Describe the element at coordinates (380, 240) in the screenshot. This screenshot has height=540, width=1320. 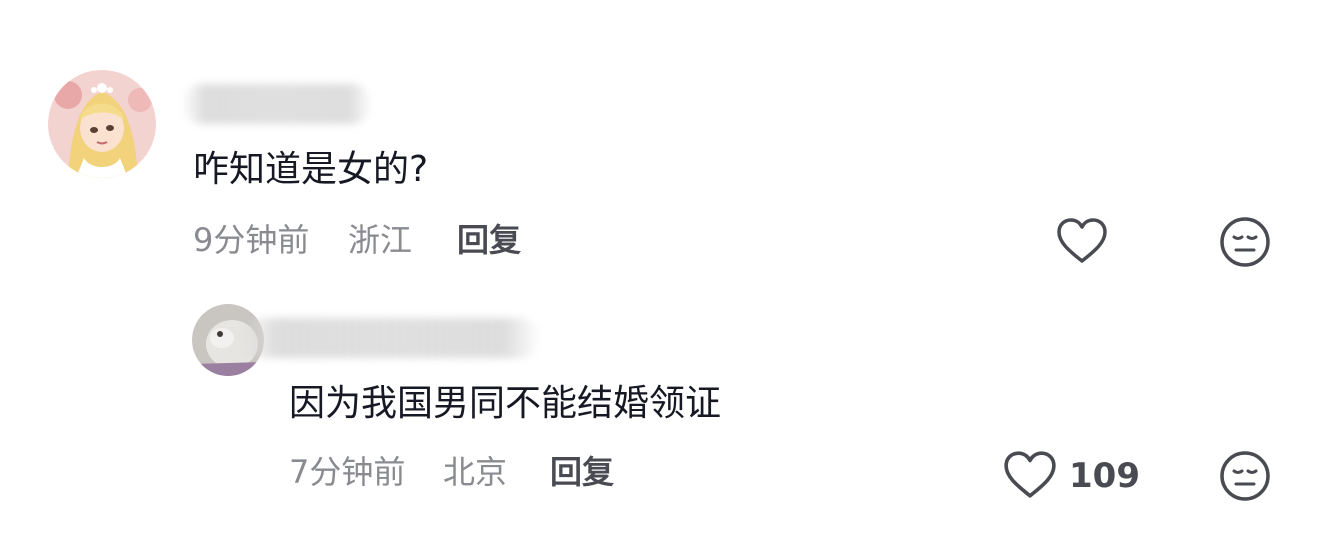
I see `comment-location: 浙江` at that location.